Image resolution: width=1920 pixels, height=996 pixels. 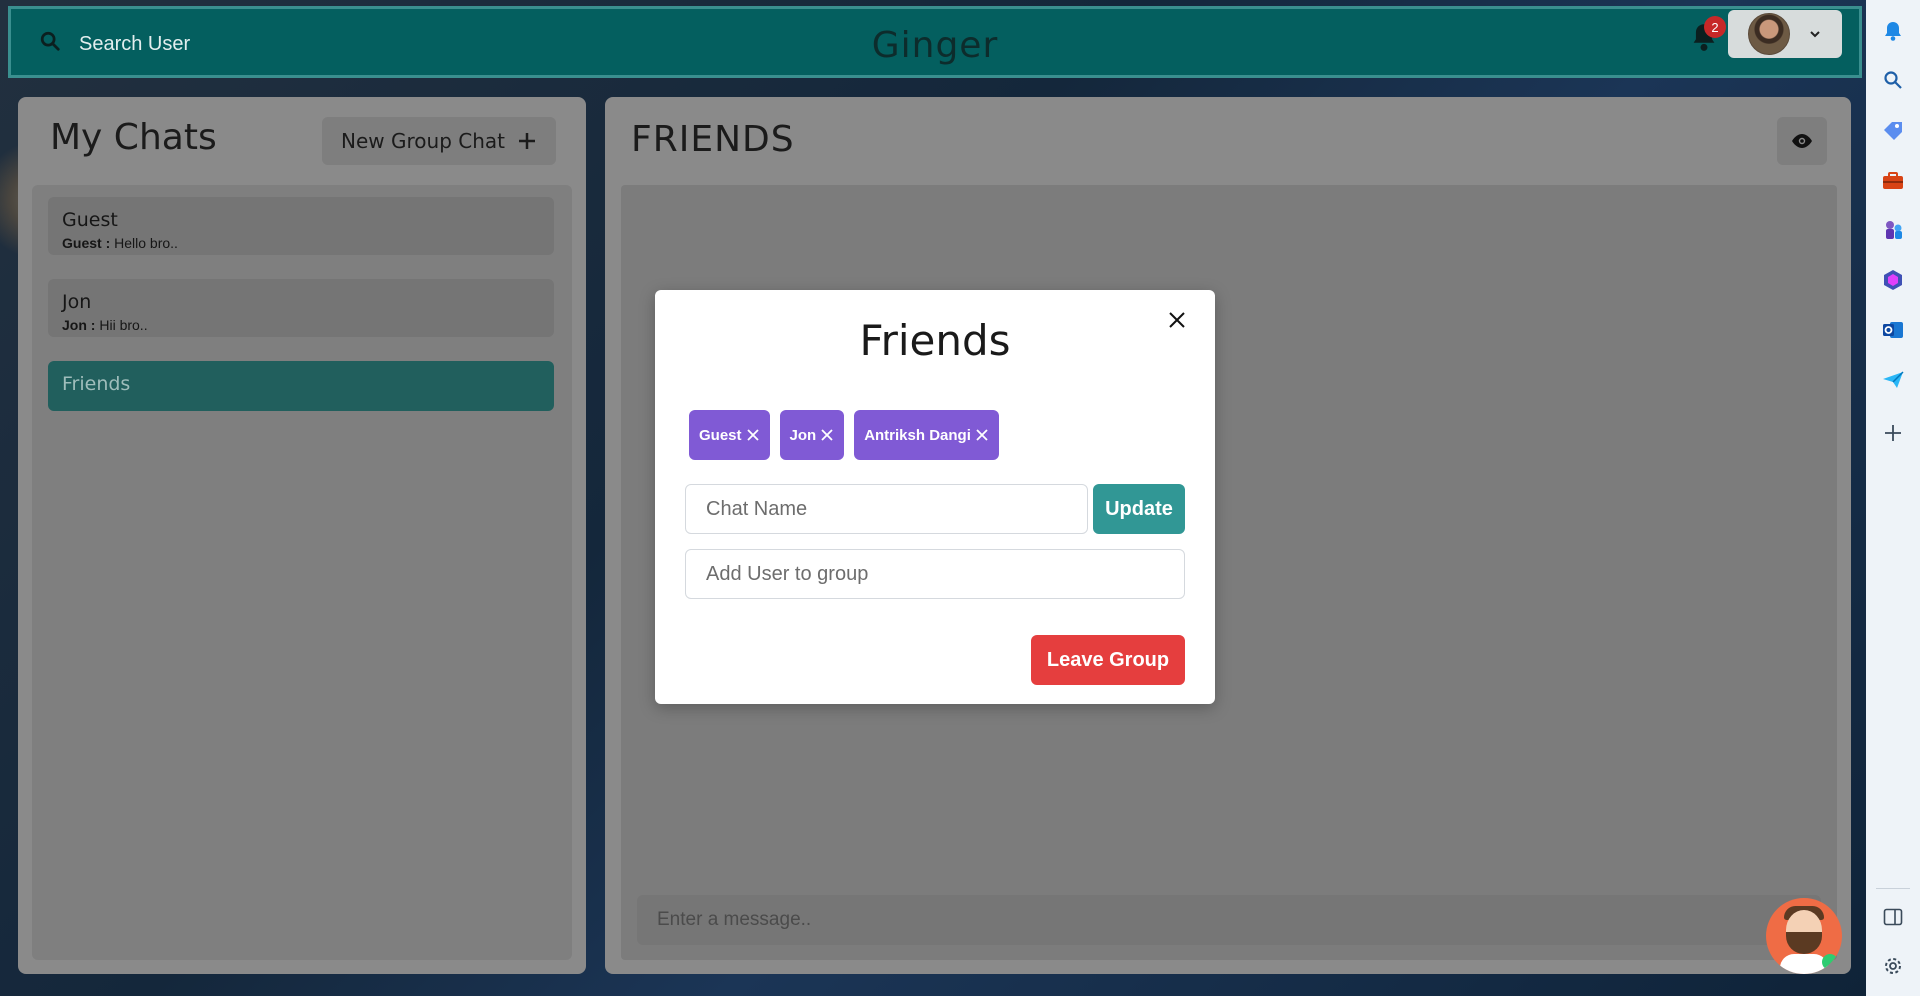 I want to click on chat-title: FRIENDS, so click(x=713, y=139).